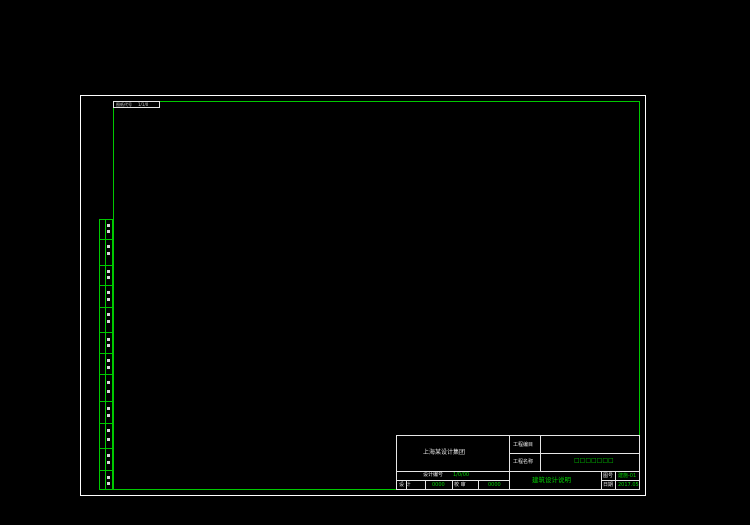  I want to click on design-number-label: 设计编号, so click(433, 475).